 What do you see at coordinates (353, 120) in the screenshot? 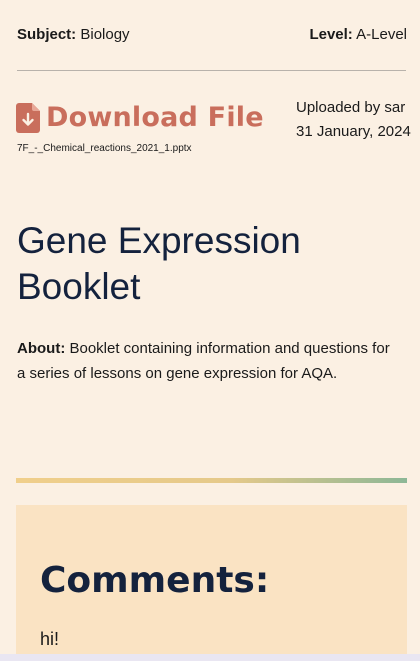
I see `upload-info: Uploaded by sar 31 January, 2024` at bounding box center [353, 120].